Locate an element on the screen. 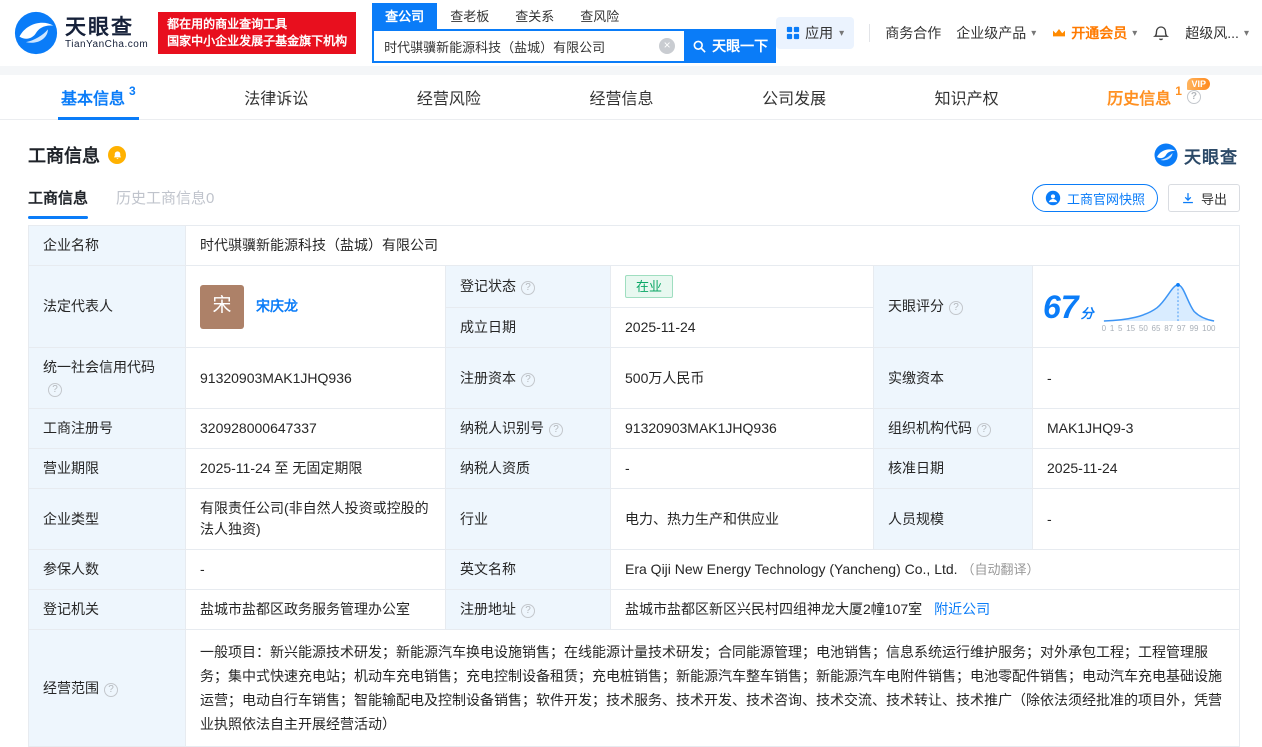 The height and width of the screenshot is (747, 1262). value-staff-size: - is located at coordinates (1136, 519).